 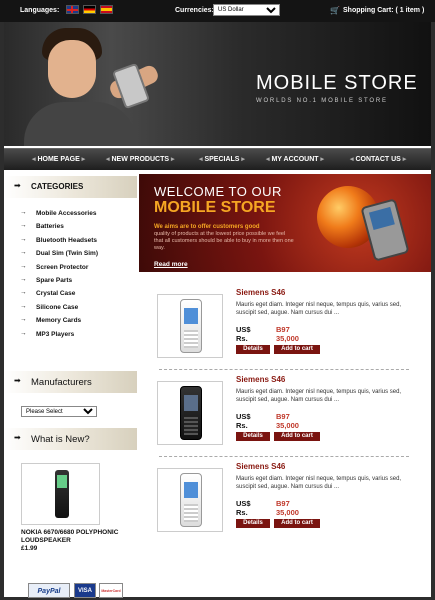 What do you see at coordinates (218, 191) in the screenshot?
I see `welcome-line1: WELCOME TO OUR` at bounding box center [218, 191].